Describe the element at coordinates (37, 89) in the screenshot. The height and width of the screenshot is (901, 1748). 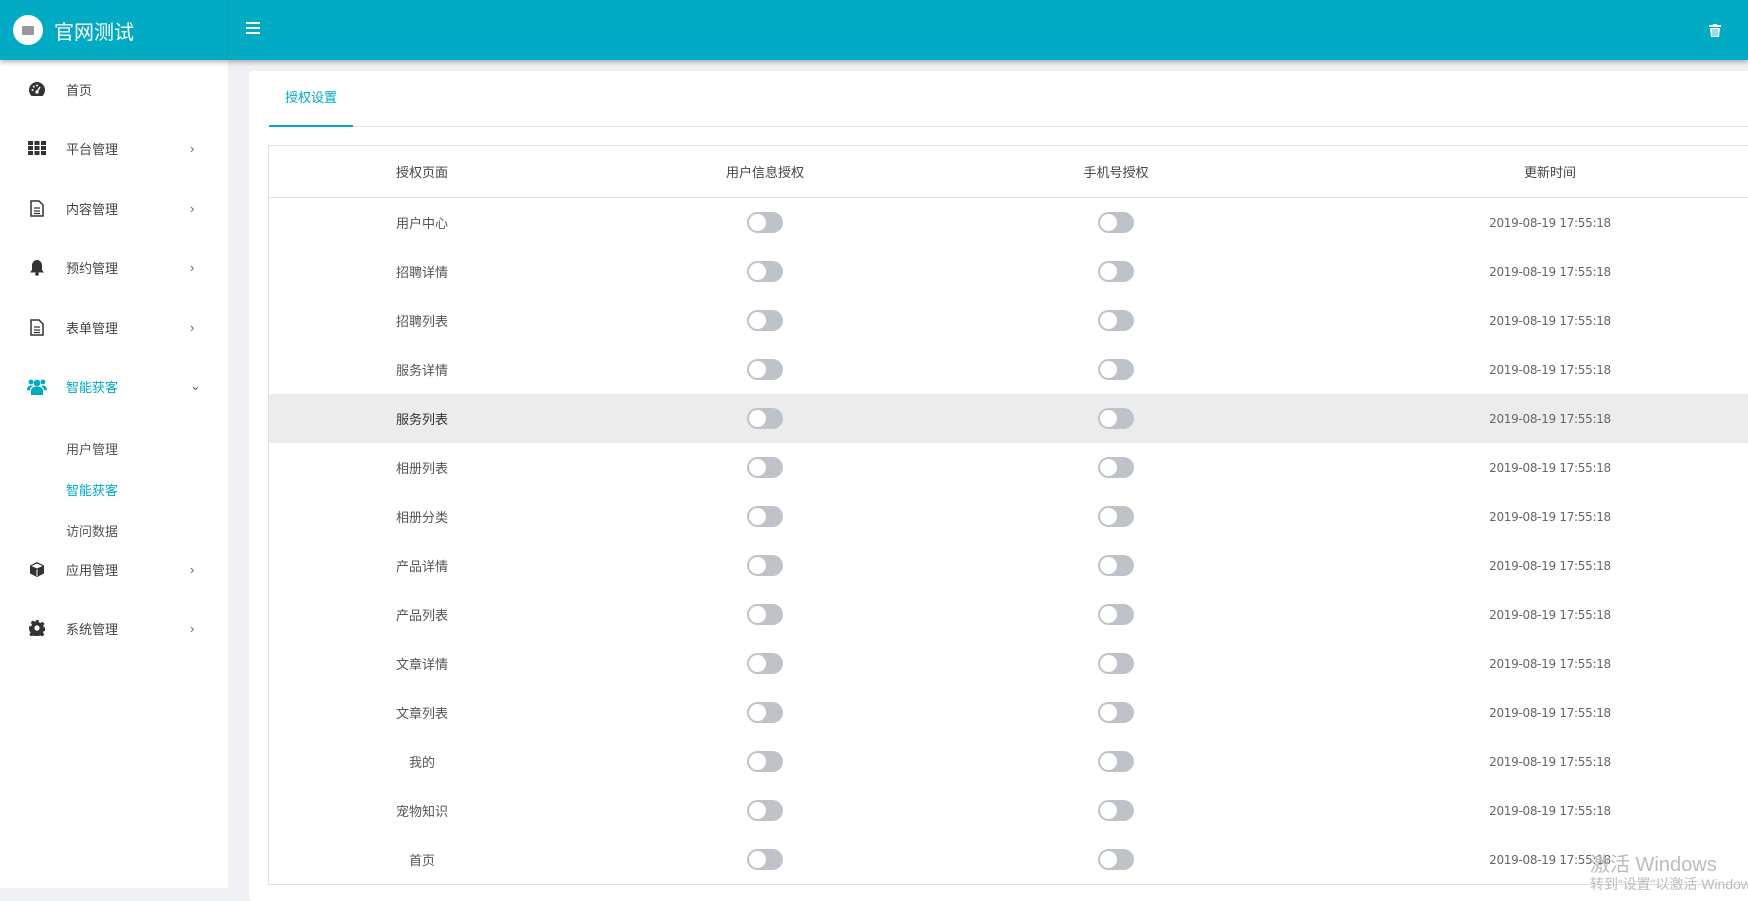
I see `dashboard-icon` at that location.